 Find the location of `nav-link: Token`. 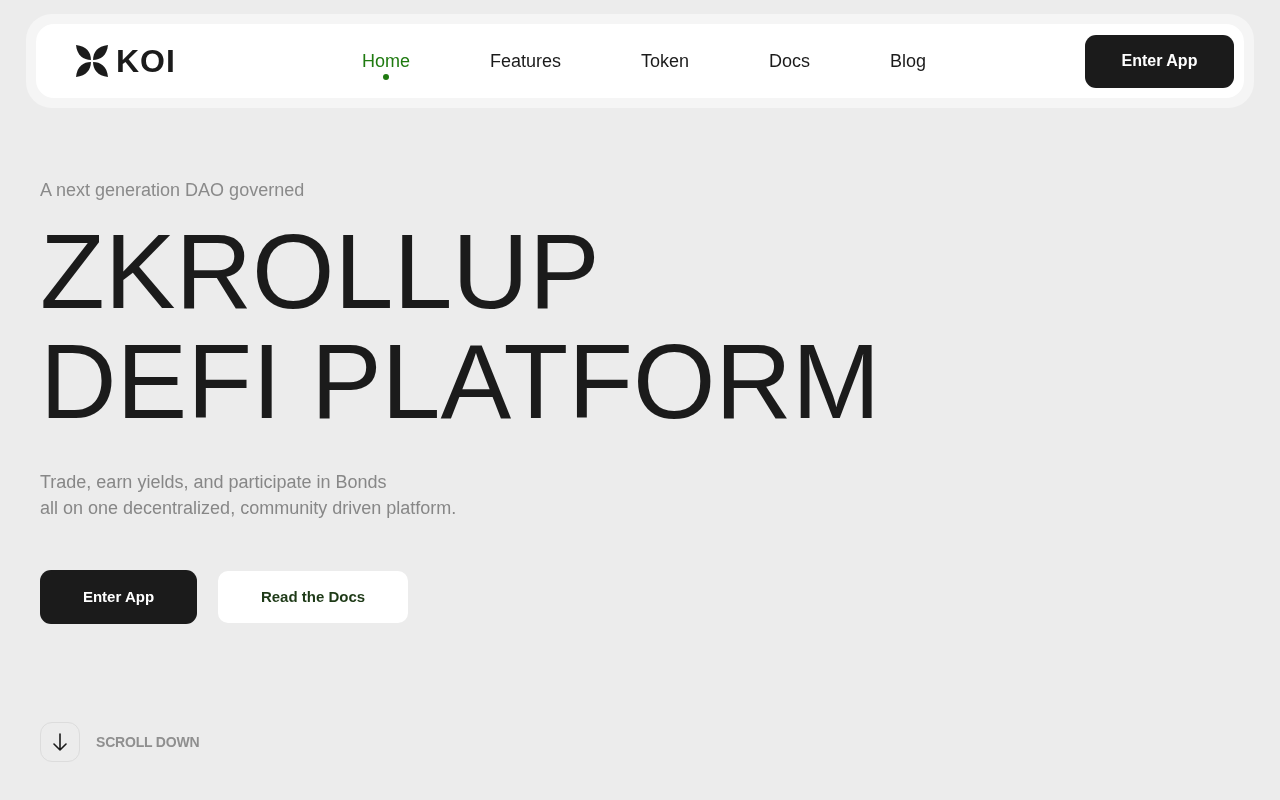

nav-link: Token is located at coordinates (664, 61).